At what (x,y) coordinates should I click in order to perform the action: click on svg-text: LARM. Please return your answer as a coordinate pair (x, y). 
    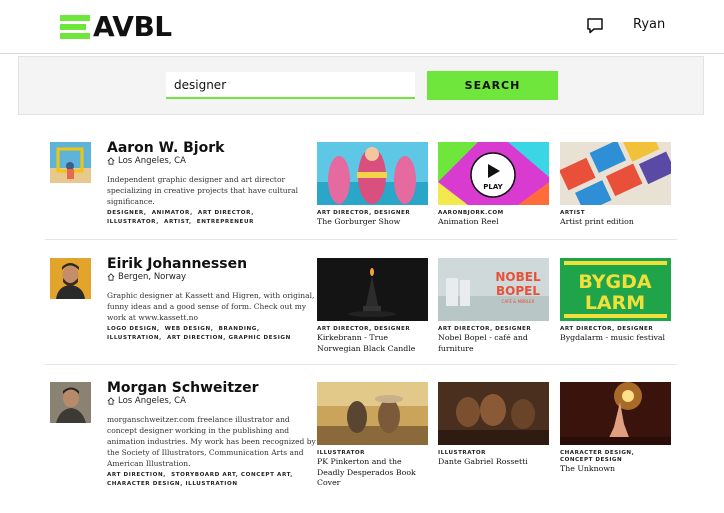
    Looking at the image, I should click on (615, 303).